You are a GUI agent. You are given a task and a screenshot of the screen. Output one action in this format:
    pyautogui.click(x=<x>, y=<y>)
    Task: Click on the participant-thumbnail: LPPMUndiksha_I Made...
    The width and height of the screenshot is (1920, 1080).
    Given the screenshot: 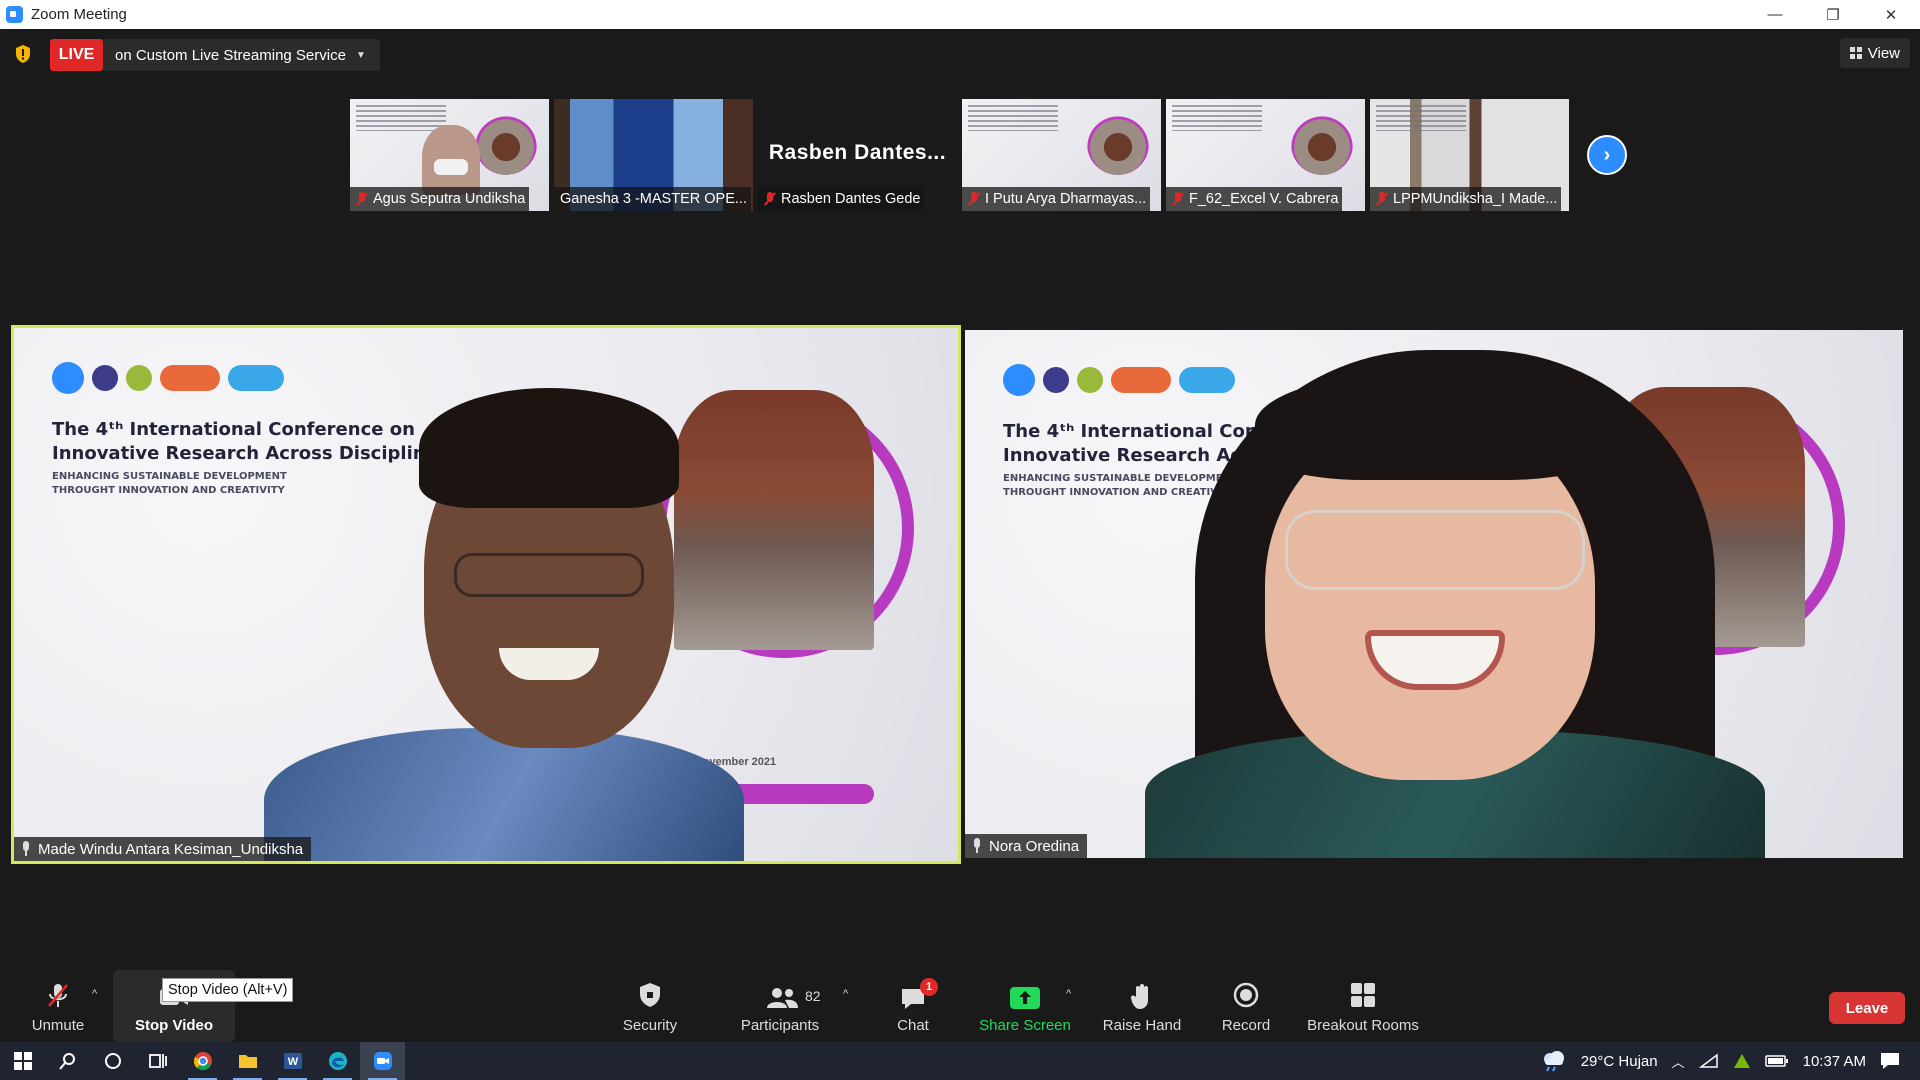 What is the action you would take?
    pyautogui.click(x=1469, y=155)
    